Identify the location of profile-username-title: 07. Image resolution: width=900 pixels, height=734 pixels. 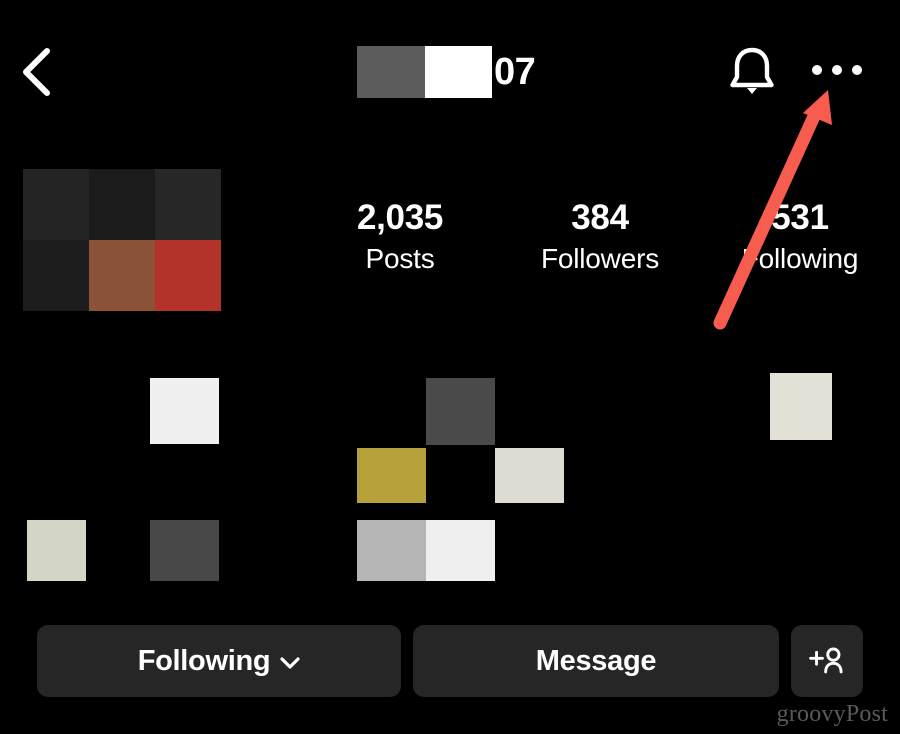
(446, 72).